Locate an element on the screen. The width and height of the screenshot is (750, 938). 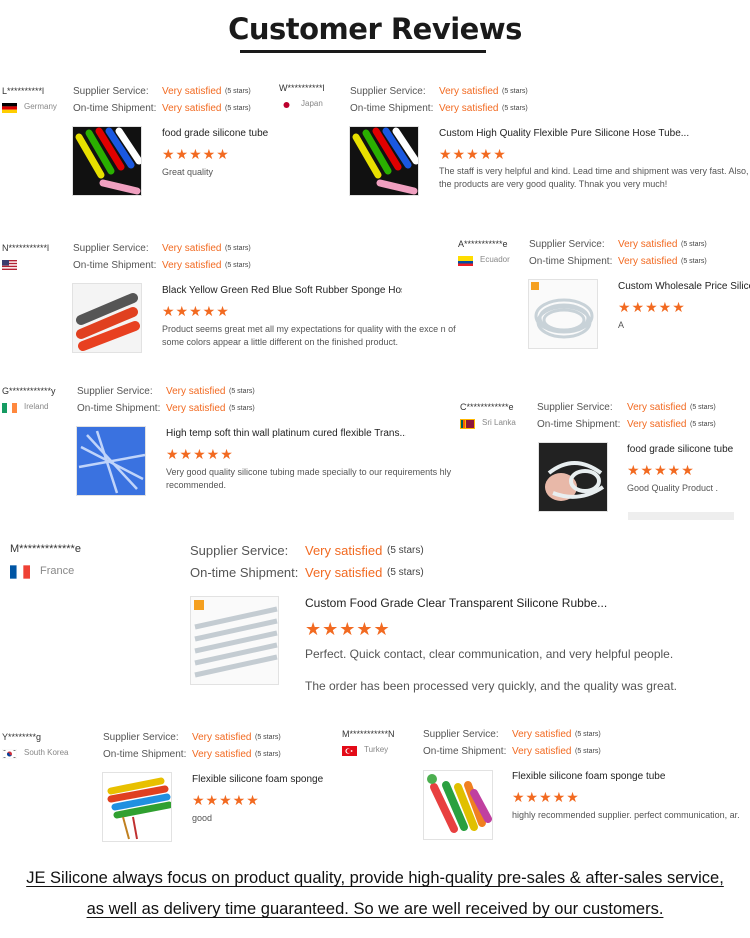
review-text: Good Quality Product . is located at coordinates (673, 488).